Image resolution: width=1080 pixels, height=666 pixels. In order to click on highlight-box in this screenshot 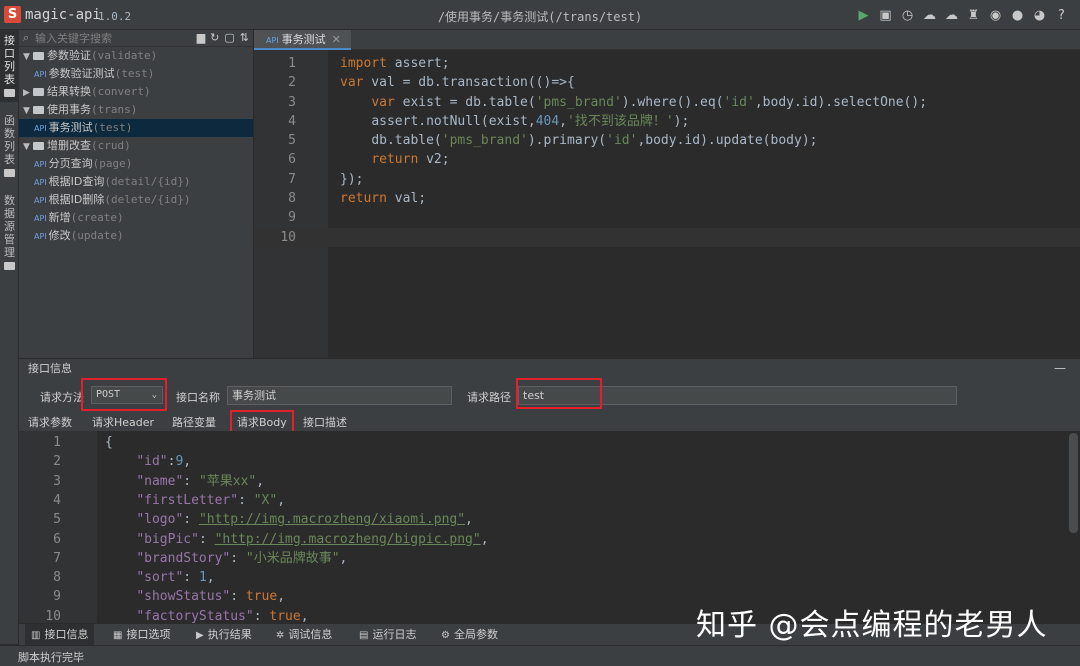, I will do `click(262, 421)`.